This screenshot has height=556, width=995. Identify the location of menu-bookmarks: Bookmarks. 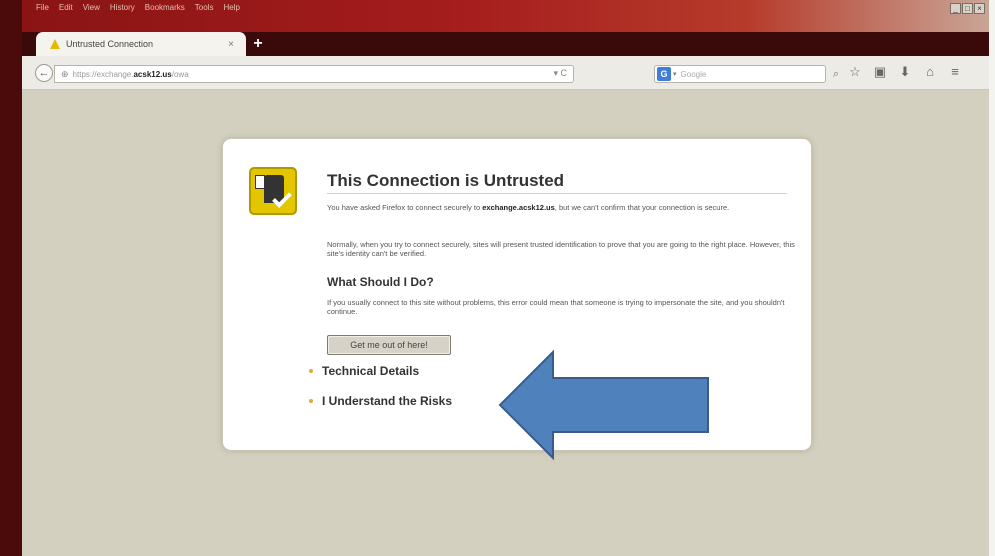
(165, 7).